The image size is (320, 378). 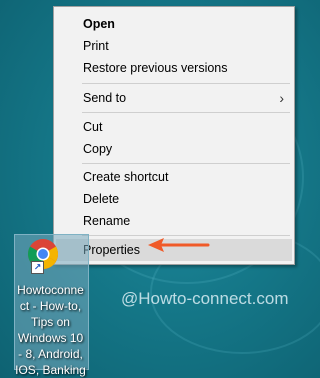 What do you see at coordinates (174, 149) in the screenshot?
I see `menu-item-copy: Copy` at bounding box center [174, 149].